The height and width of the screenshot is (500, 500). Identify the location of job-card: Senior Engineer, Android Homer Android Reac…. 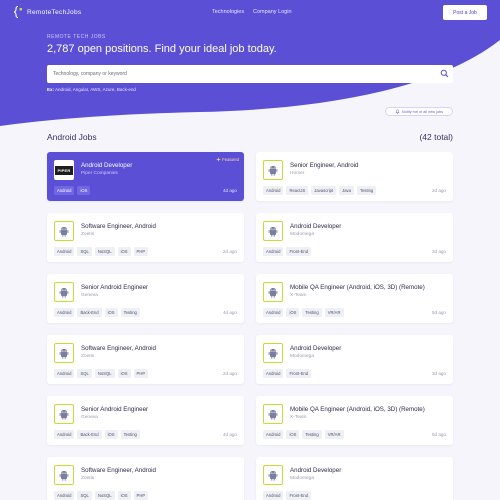
(354, 176).